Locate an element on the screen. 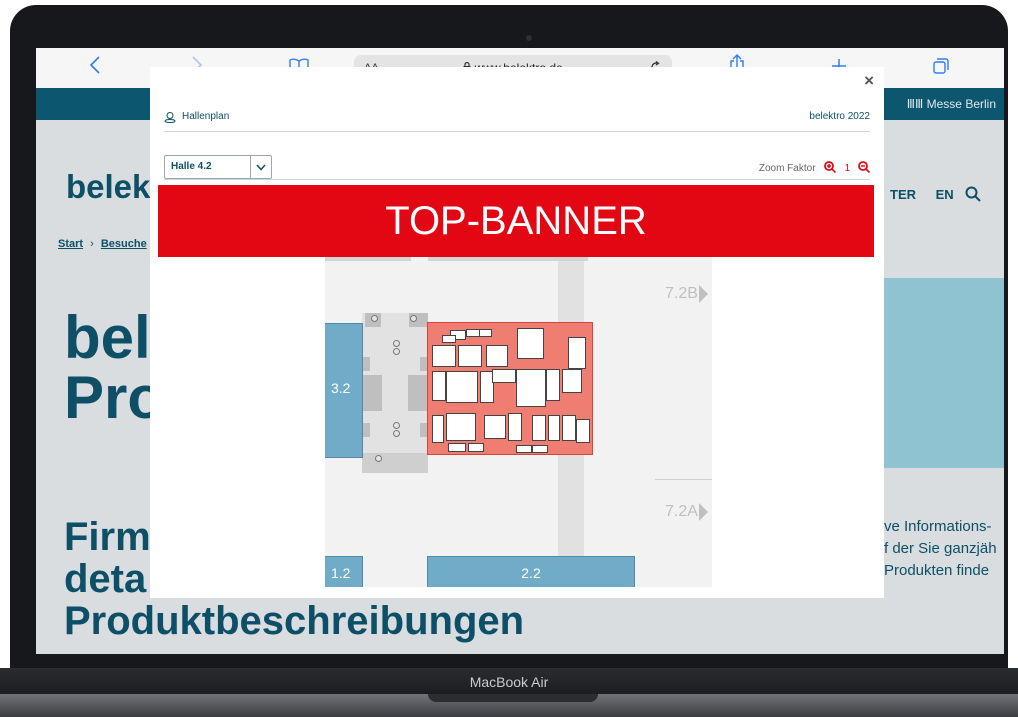 Image resolution: width=1018 pixels, height=717 pixels. tabs-button is located at coordinates (941, 68).